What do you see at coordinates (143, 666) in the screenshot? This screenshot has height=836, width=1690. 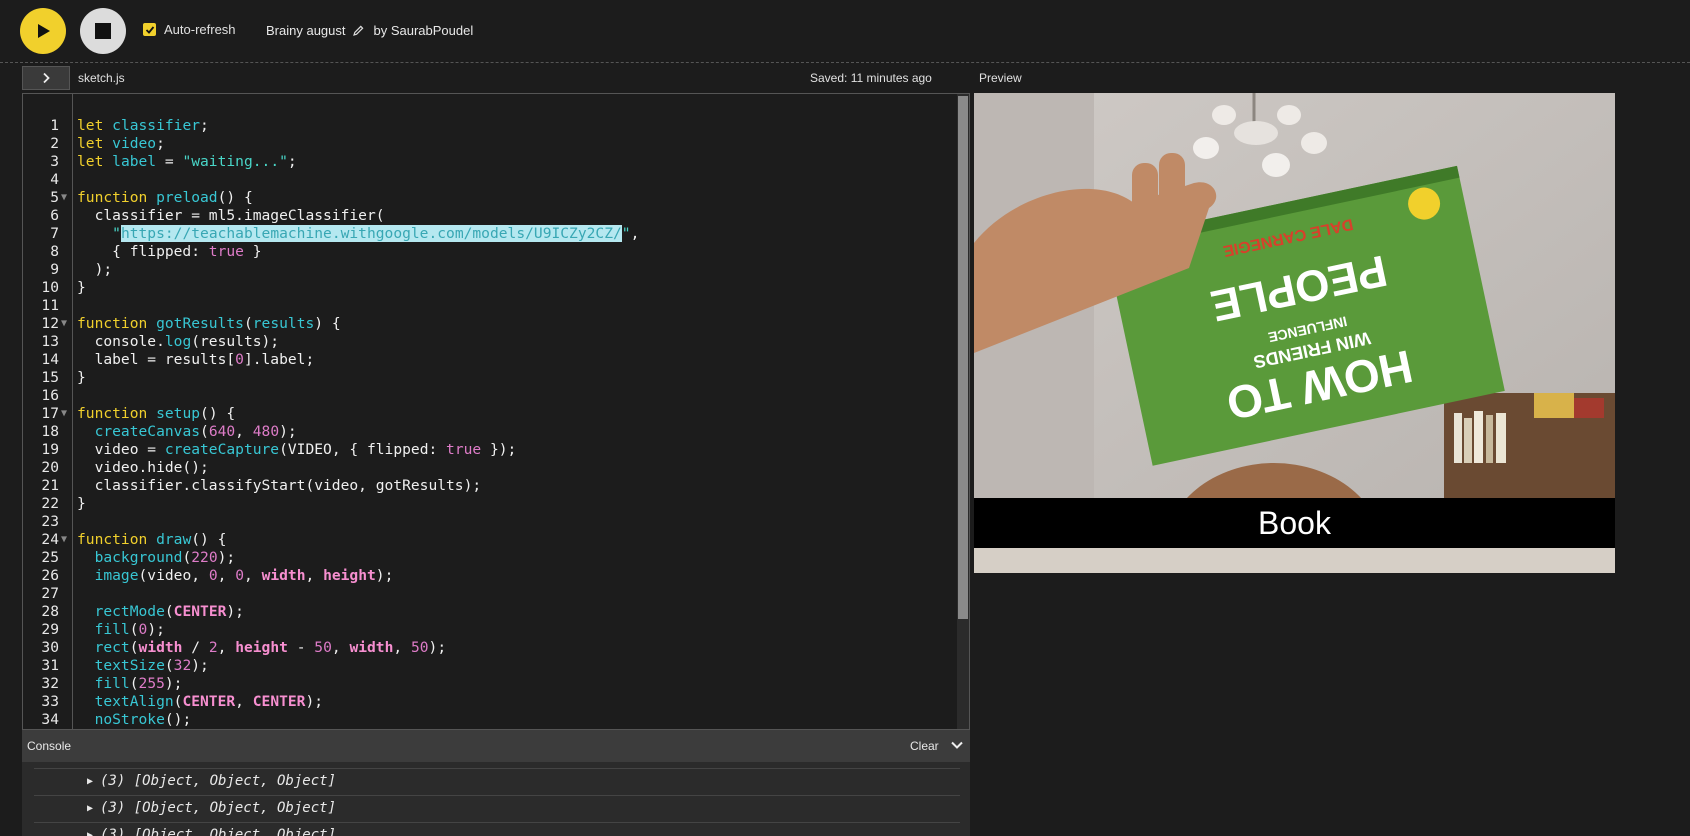 I see `code-text: textSize(32);` at bounding box center [143, 666].